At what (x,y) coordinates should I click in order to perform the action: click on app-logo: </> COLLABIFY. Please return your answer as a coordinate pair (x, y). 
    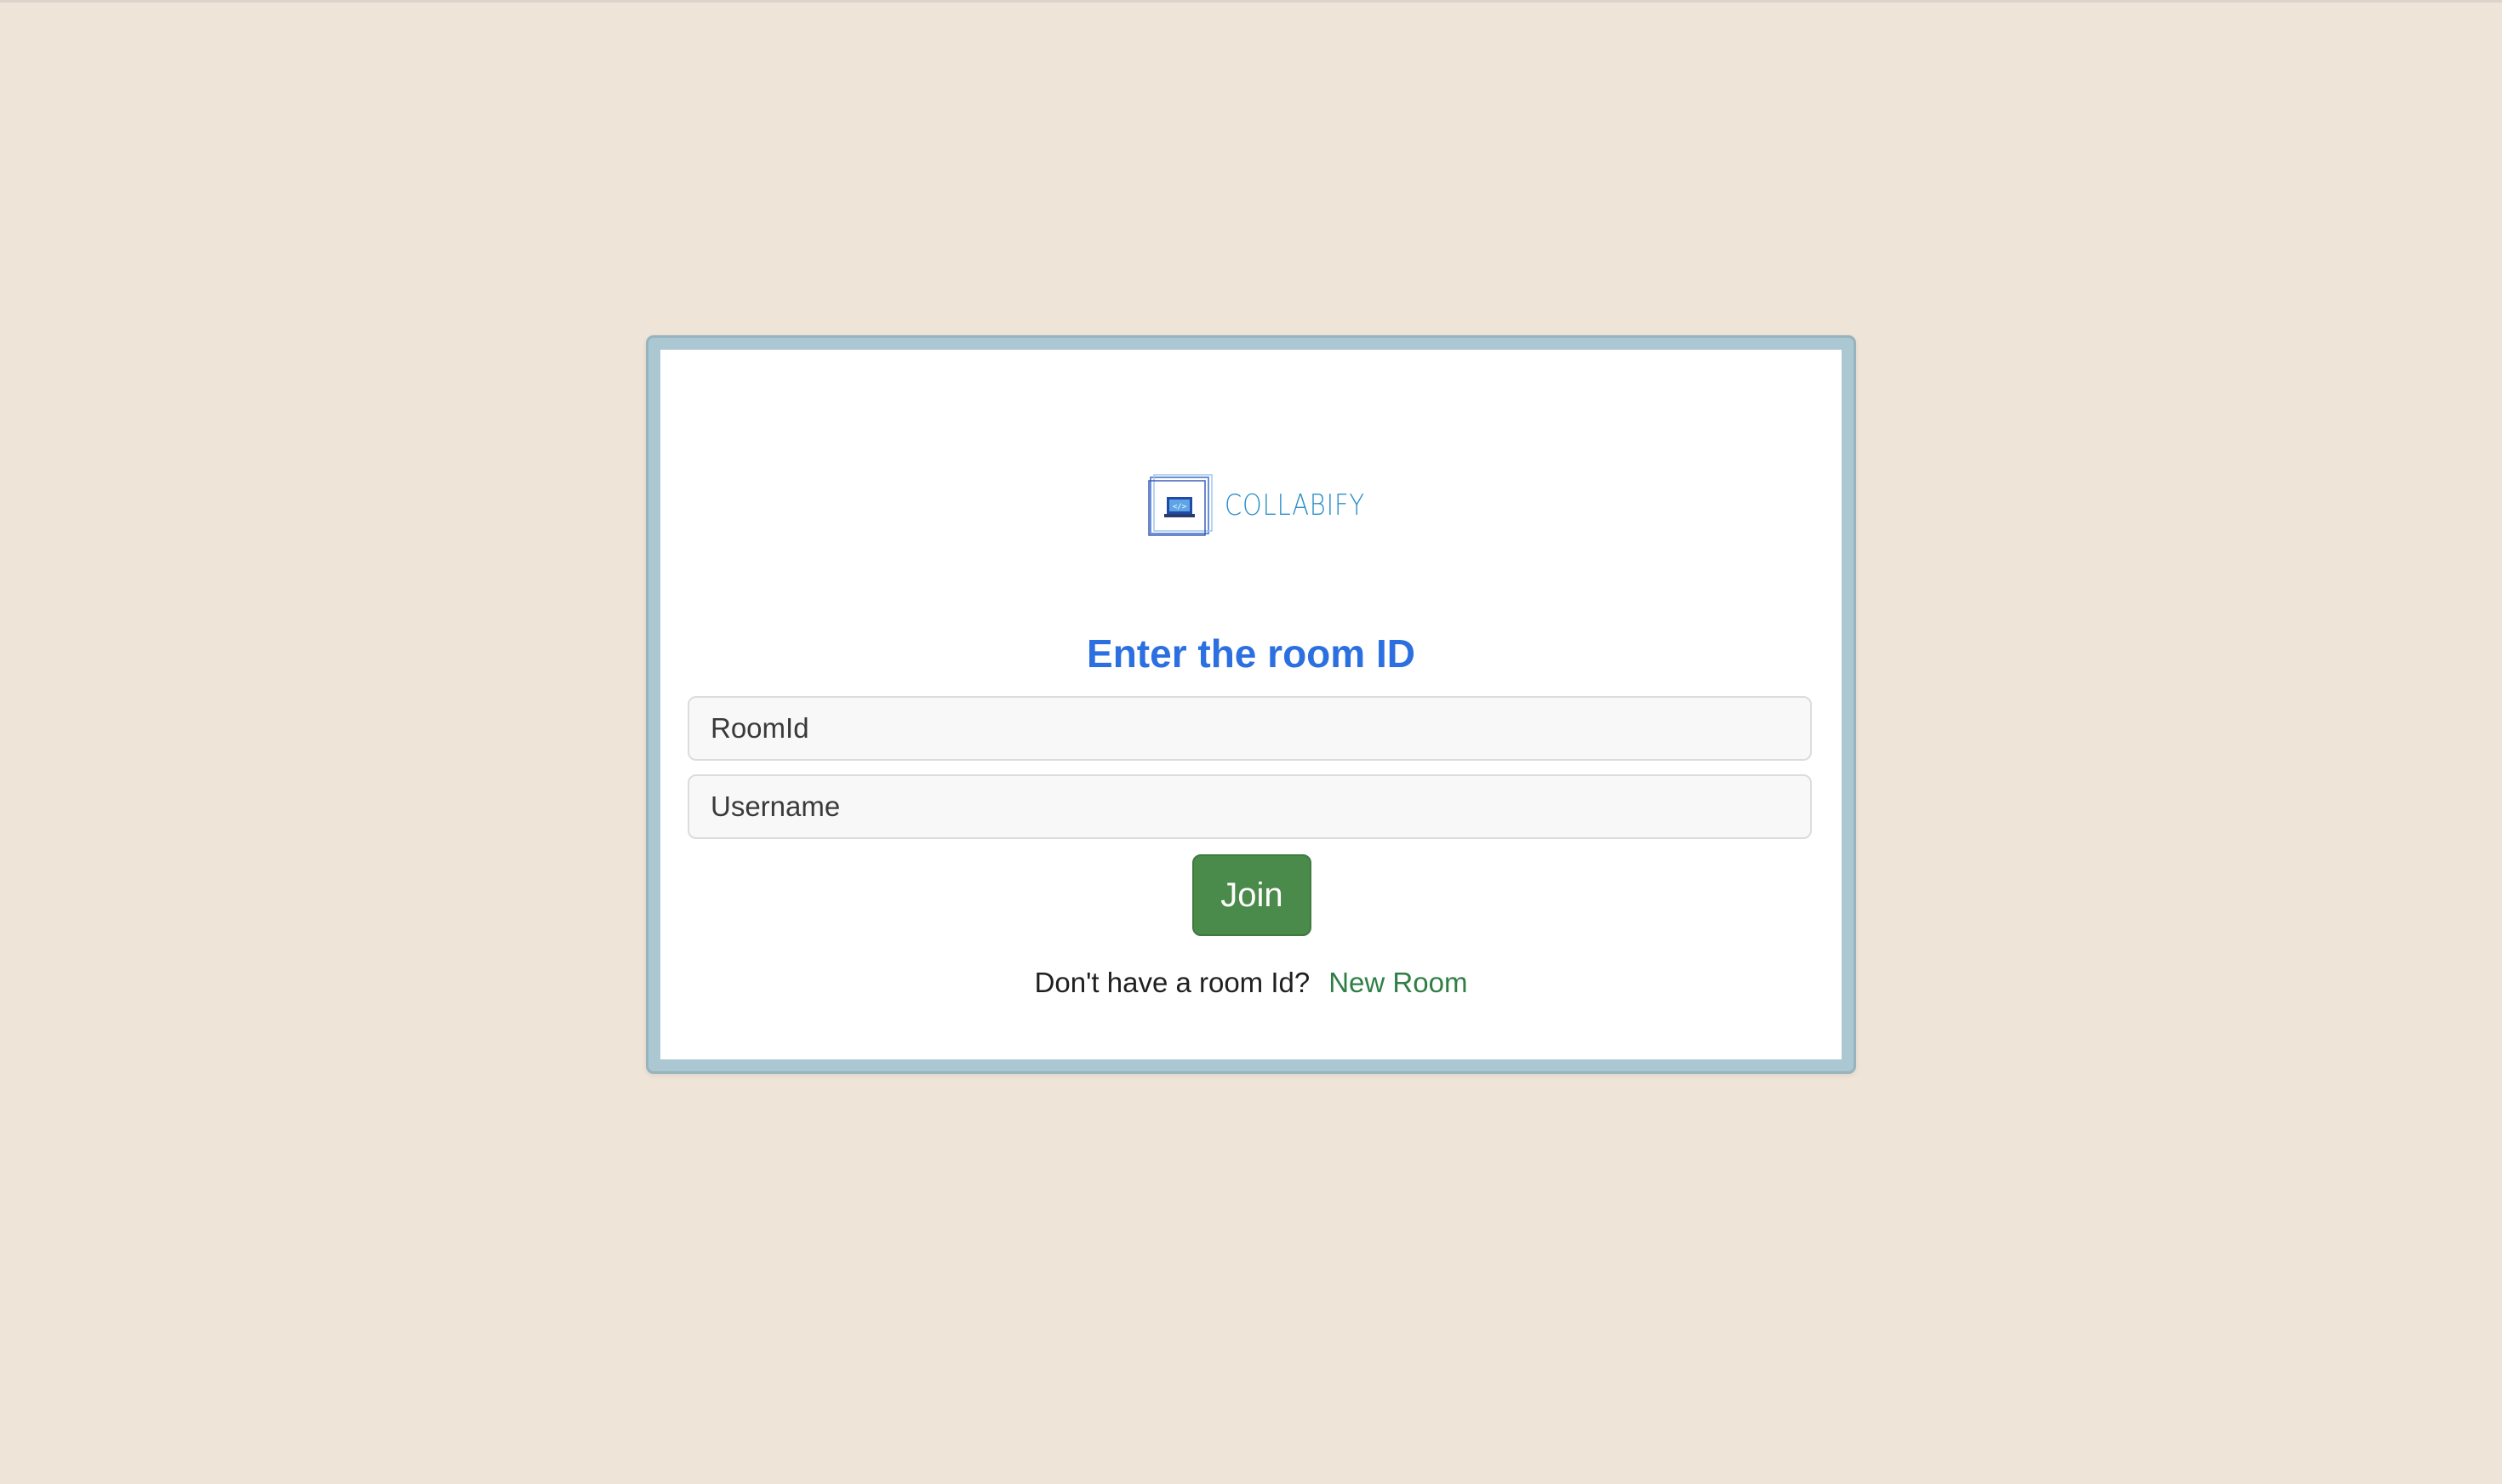
    Looking at the image, I should click on (1269, 505).